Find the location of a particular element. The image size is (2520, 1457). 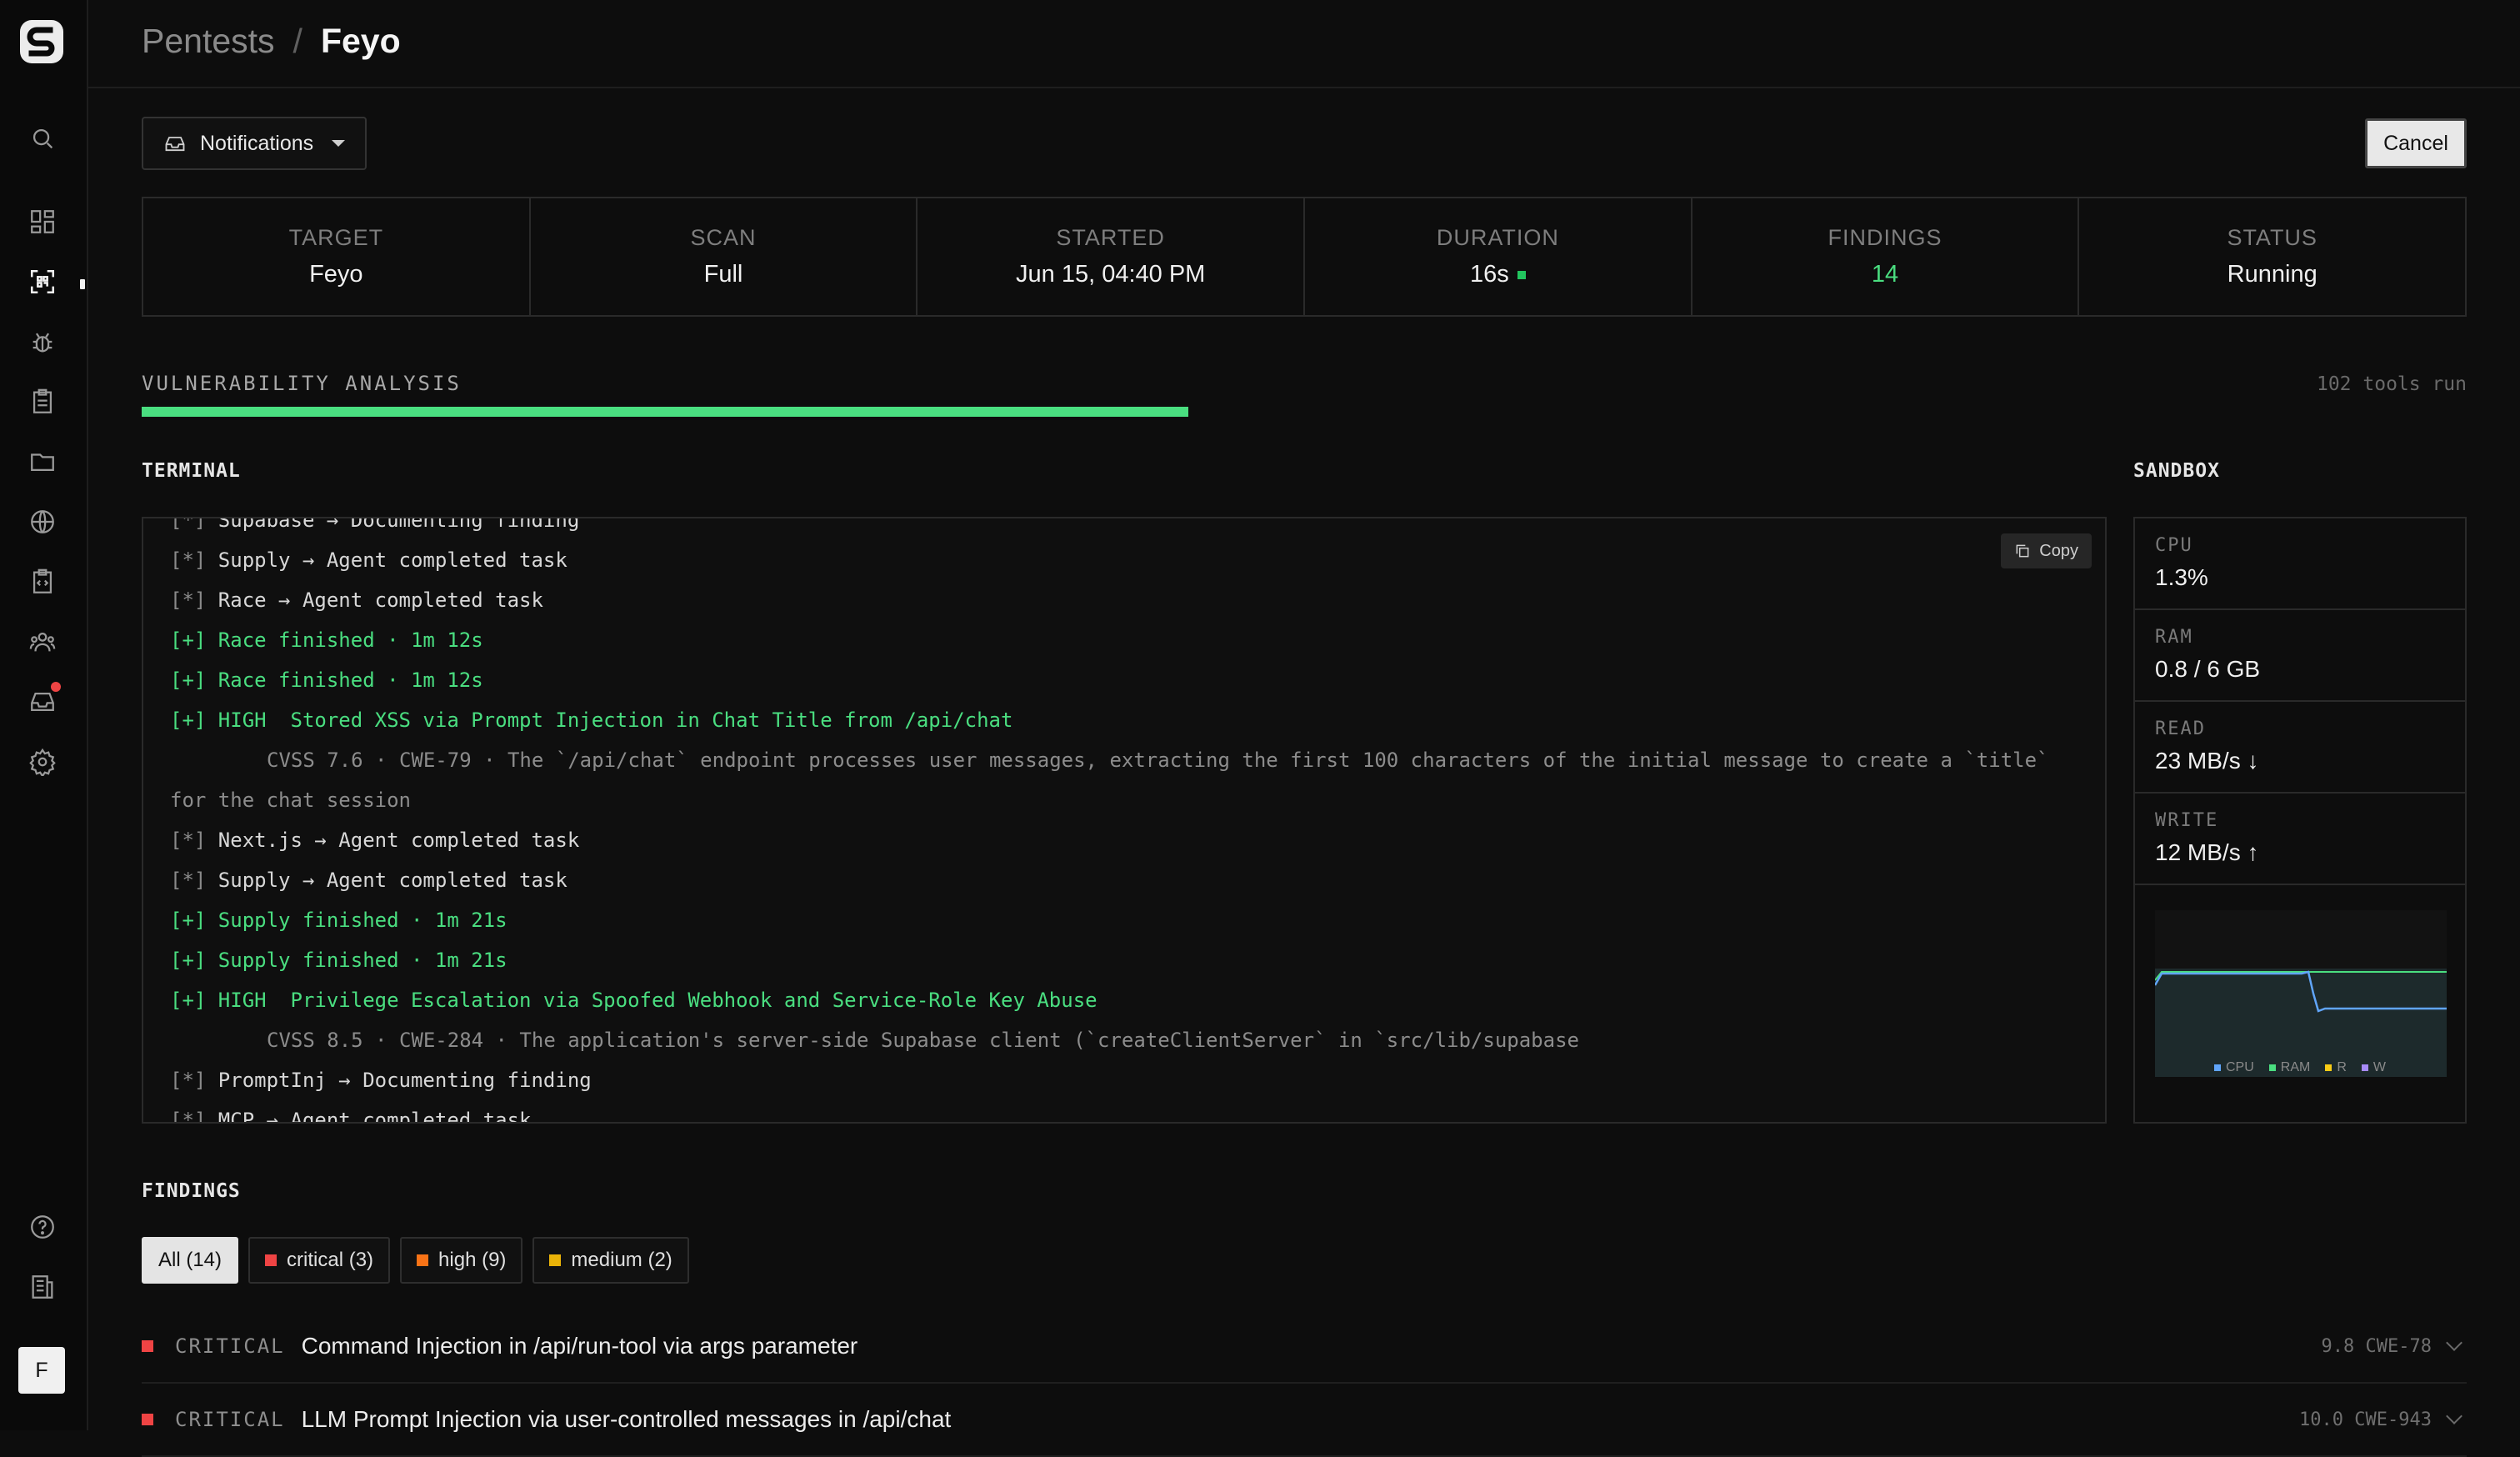

tools-run-count: 102 tools run is located at coordinates (2391, 384).